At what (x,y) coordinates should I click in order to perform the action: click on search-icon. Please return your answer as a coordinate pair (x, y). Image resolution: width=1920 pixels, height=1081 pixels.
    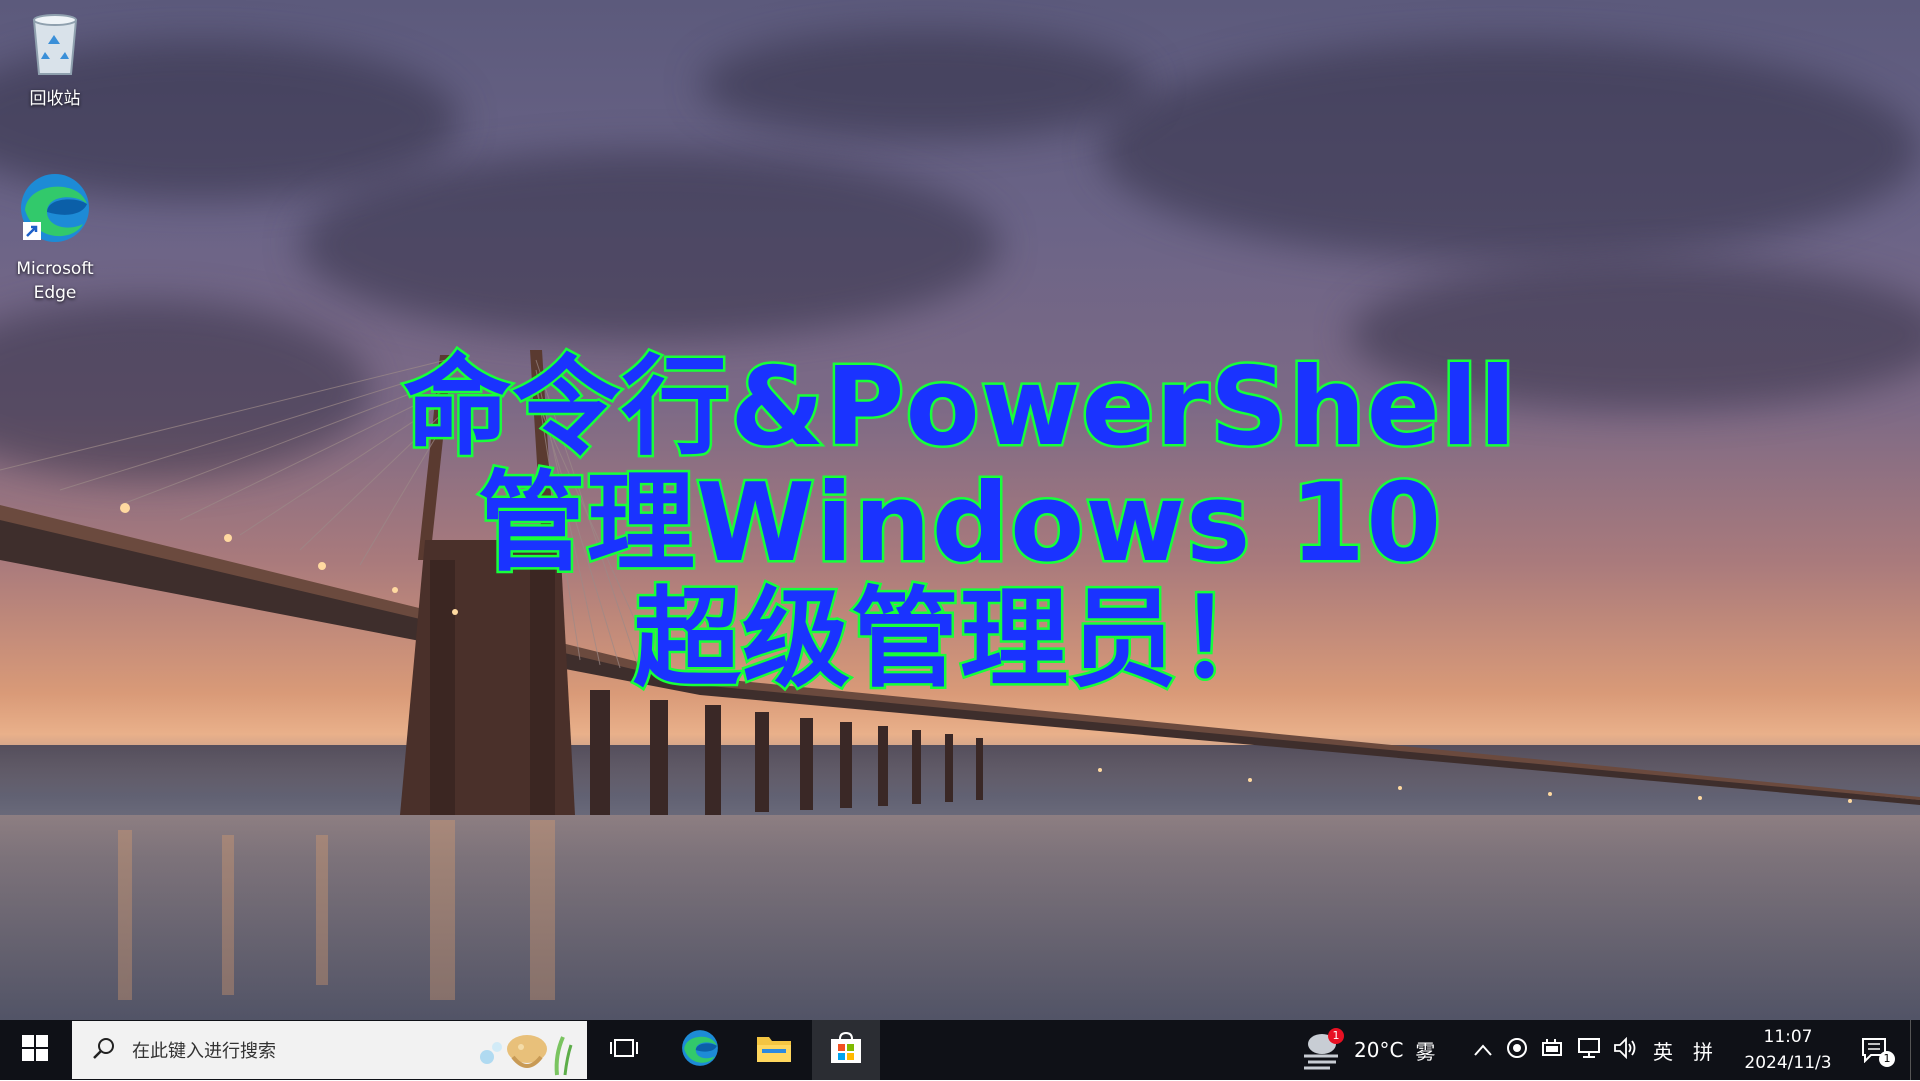
    Looking at the image, I should click on (104, 1050).